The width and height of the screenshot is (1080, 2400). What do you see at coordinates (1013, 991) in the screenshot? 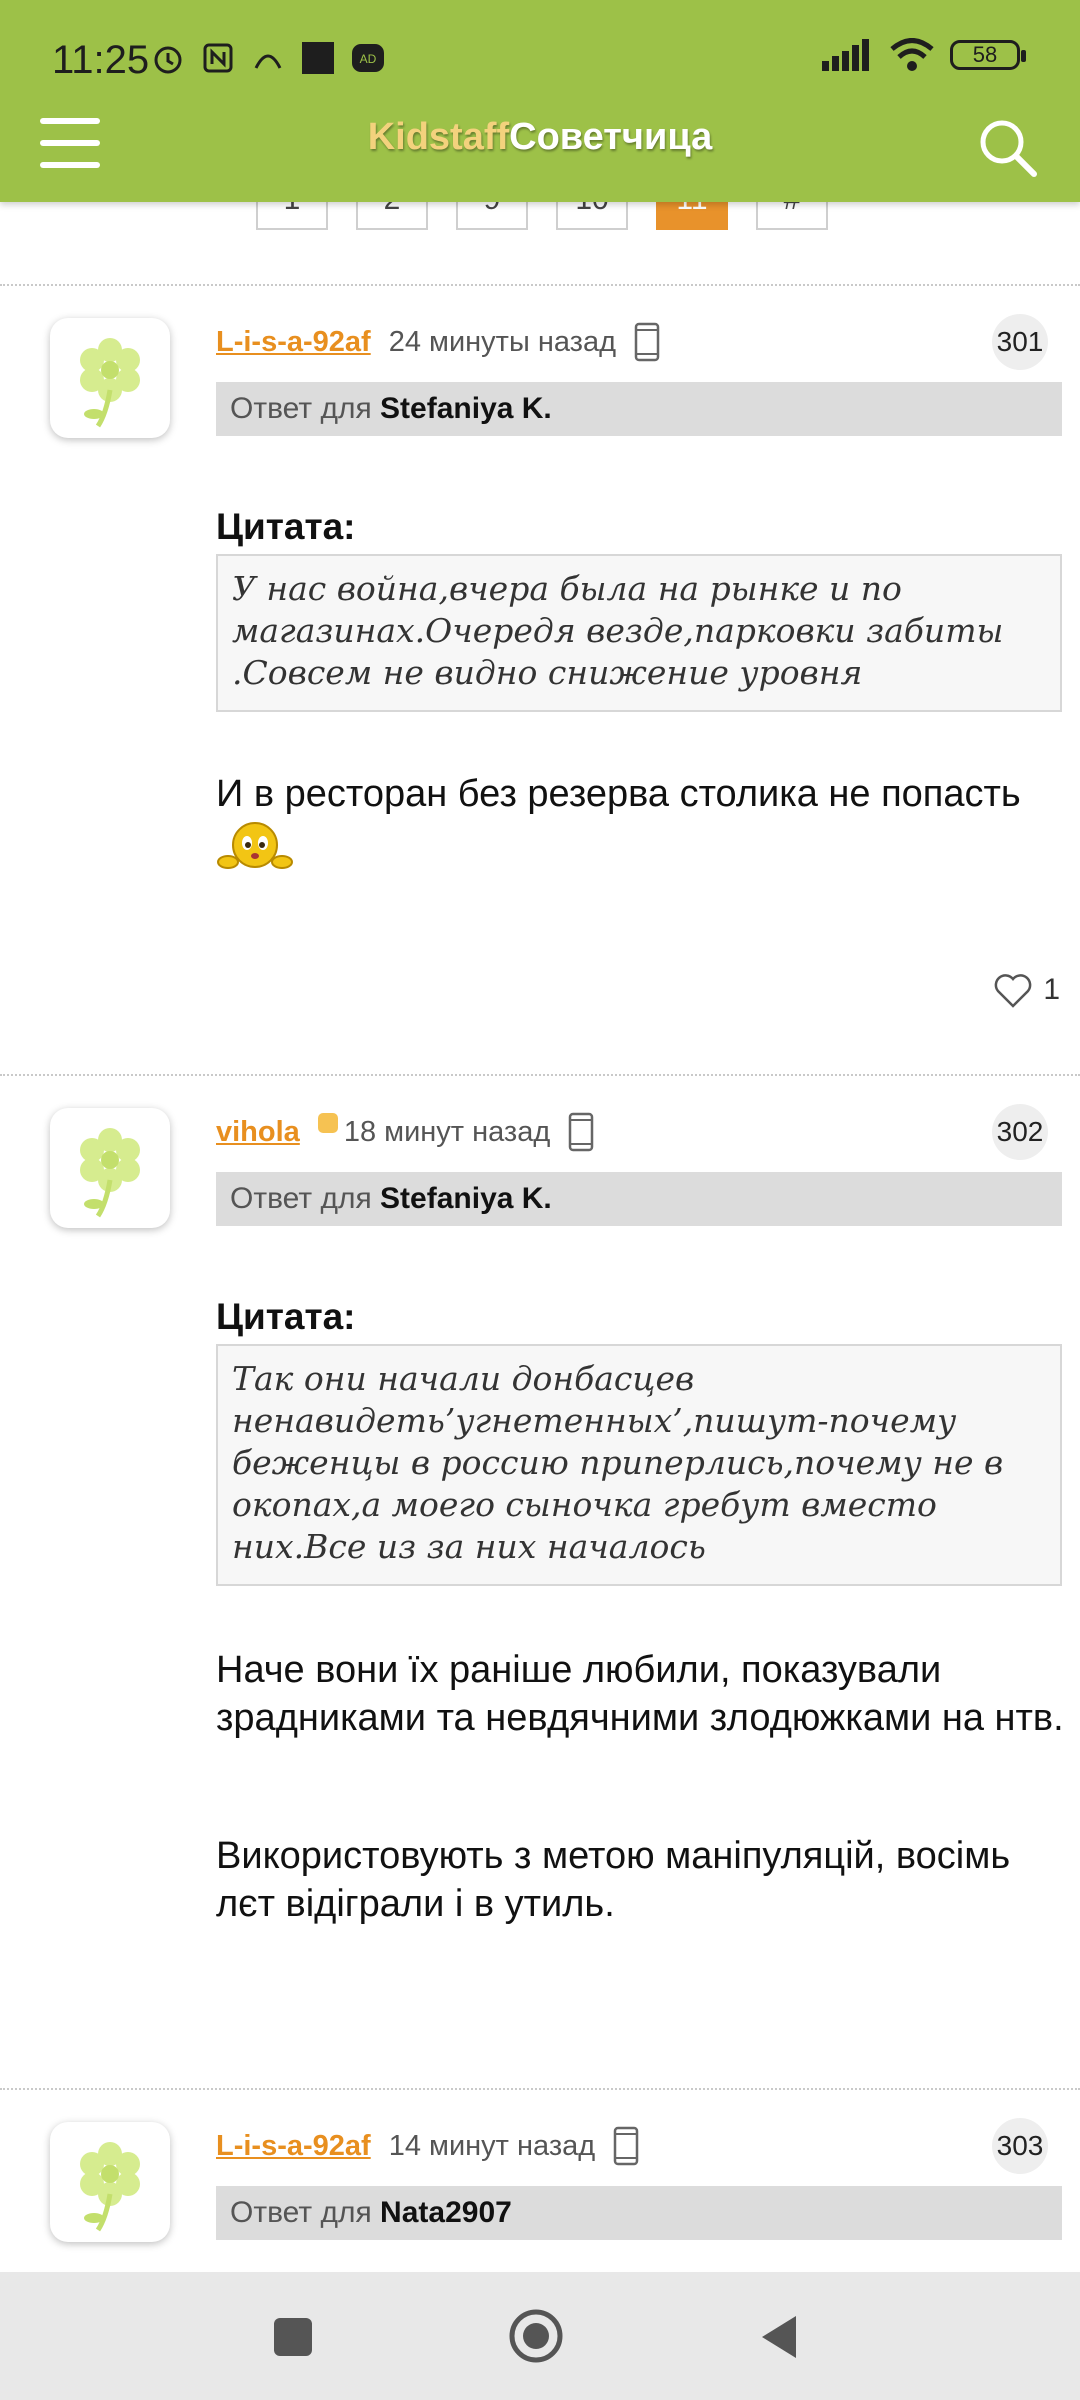
I see `heart-icon` at bounding box center [1013, 991].